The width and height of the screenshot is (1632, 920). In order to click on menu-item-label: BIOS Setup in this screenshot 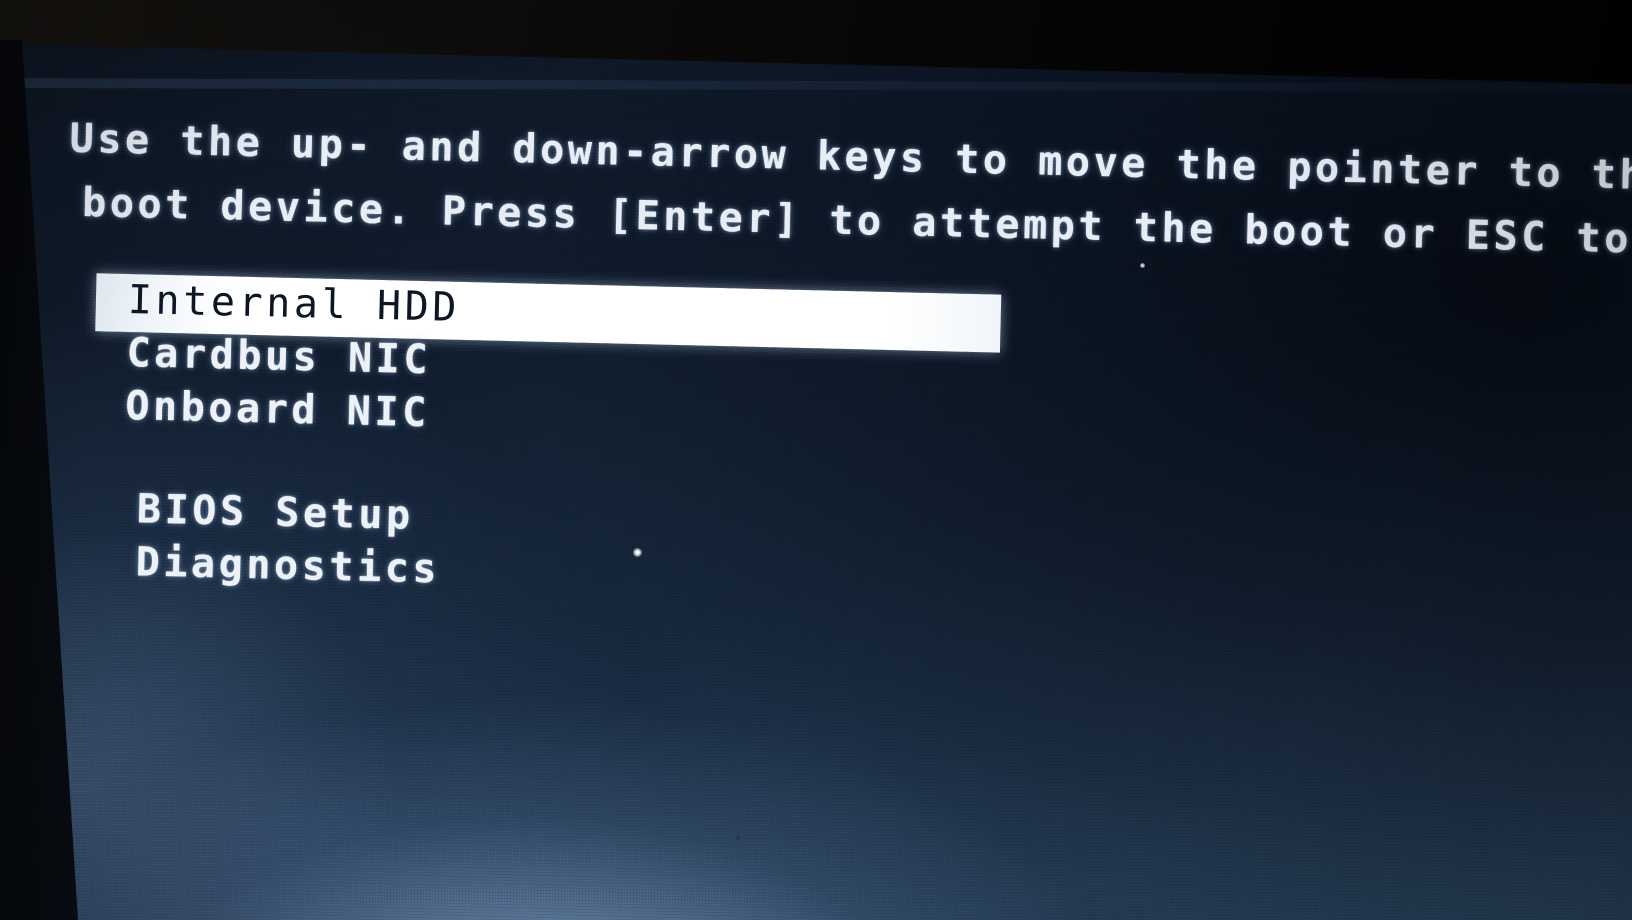, I will do `click(275, 512)`.